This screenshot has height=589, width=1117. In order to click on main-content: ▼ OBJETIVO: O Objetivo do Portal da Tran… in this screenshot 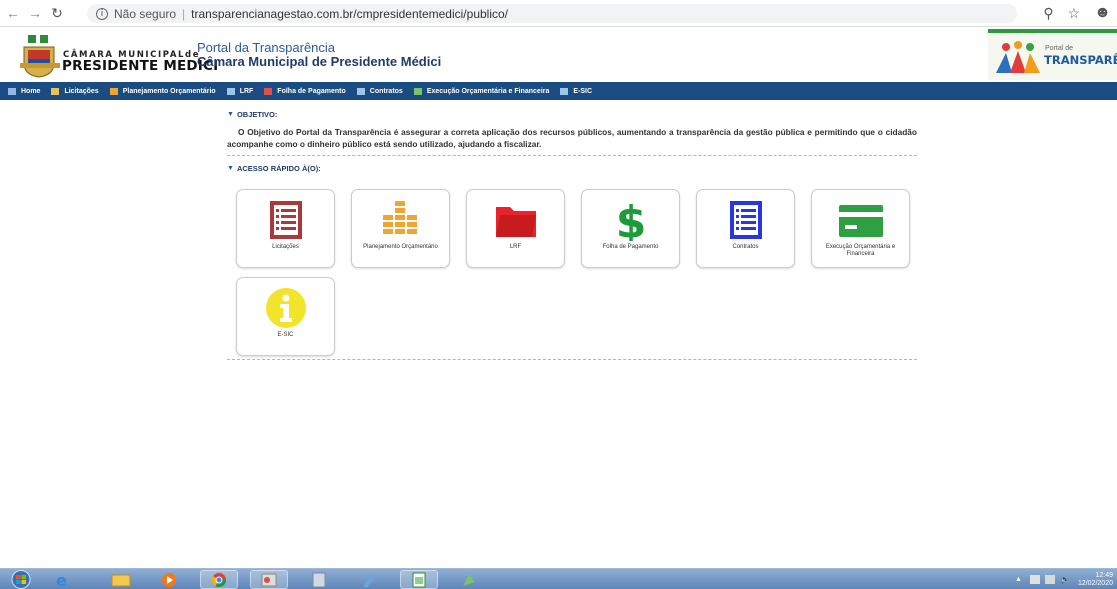, I will do `click(572, 141)`.